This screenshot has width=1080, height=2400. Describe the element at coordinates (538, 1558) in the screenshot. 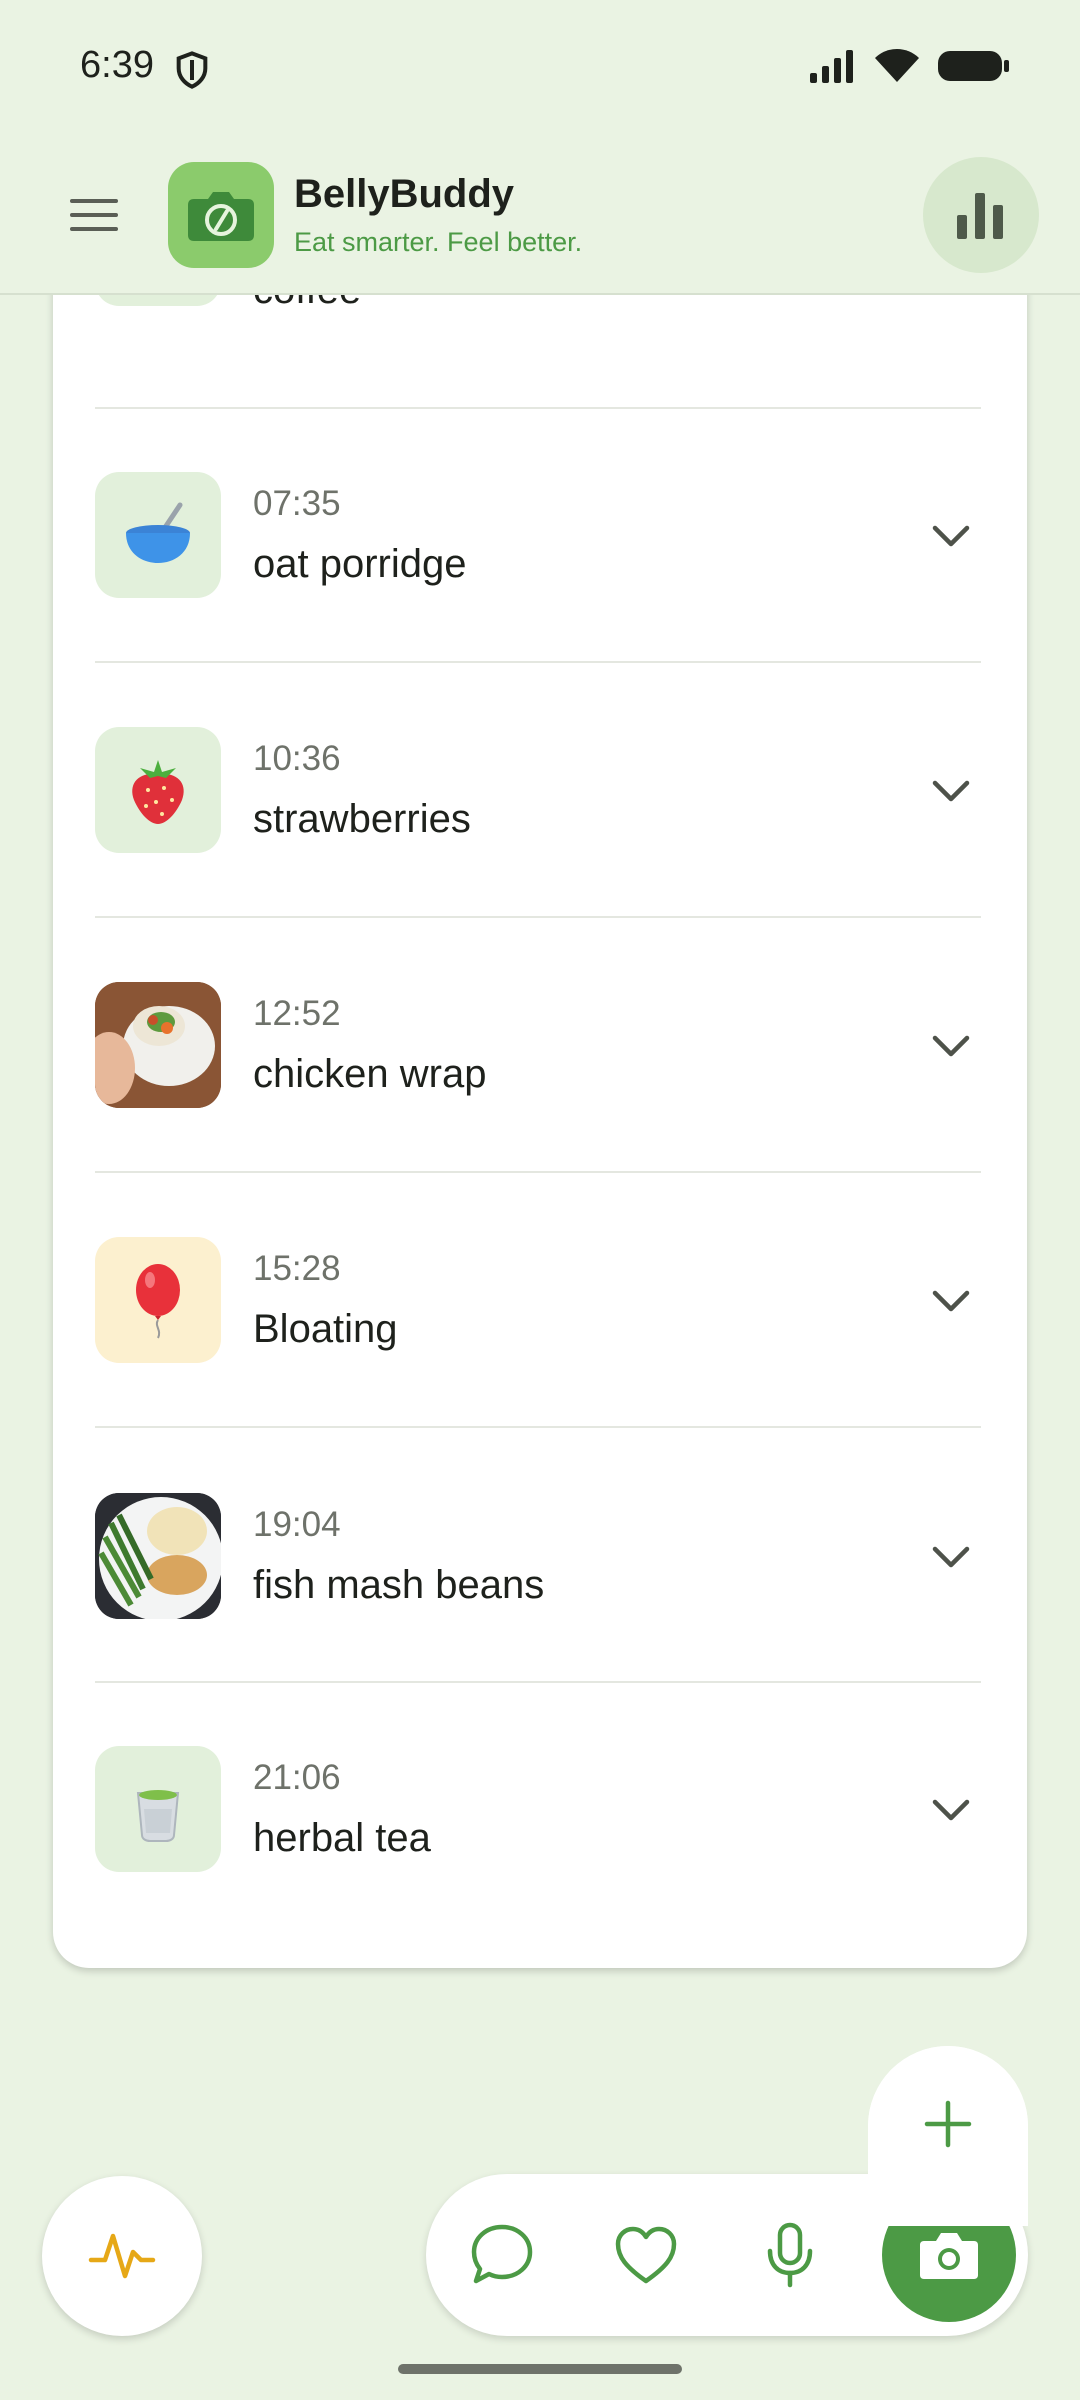

I see `entry-fish-mash-beans: 19:04 fish mash beans` at that location.